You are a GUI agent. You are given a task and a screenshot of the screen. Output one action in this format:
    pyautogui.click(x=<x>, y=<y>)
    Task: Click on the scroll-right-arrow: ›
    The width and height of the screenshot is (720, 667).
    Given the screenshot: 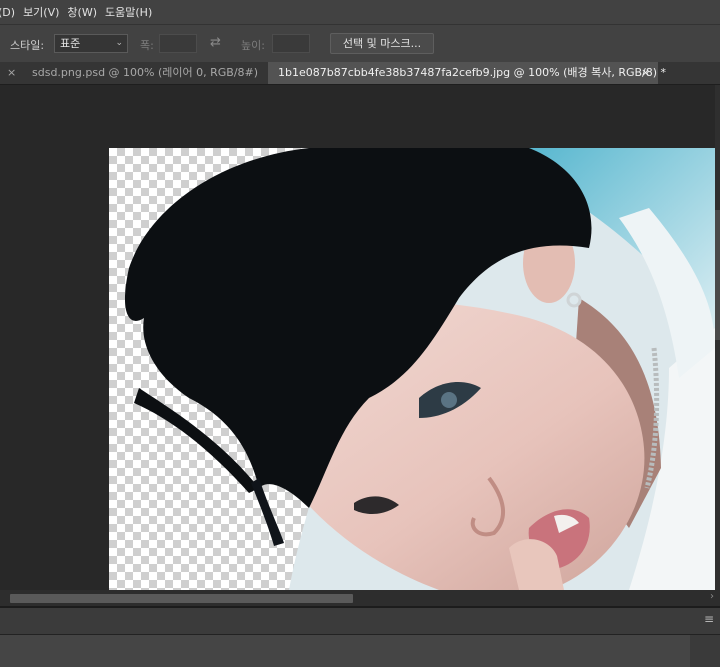 What is the action you would take?
    pyautogui.click(x=712, y=596)
    